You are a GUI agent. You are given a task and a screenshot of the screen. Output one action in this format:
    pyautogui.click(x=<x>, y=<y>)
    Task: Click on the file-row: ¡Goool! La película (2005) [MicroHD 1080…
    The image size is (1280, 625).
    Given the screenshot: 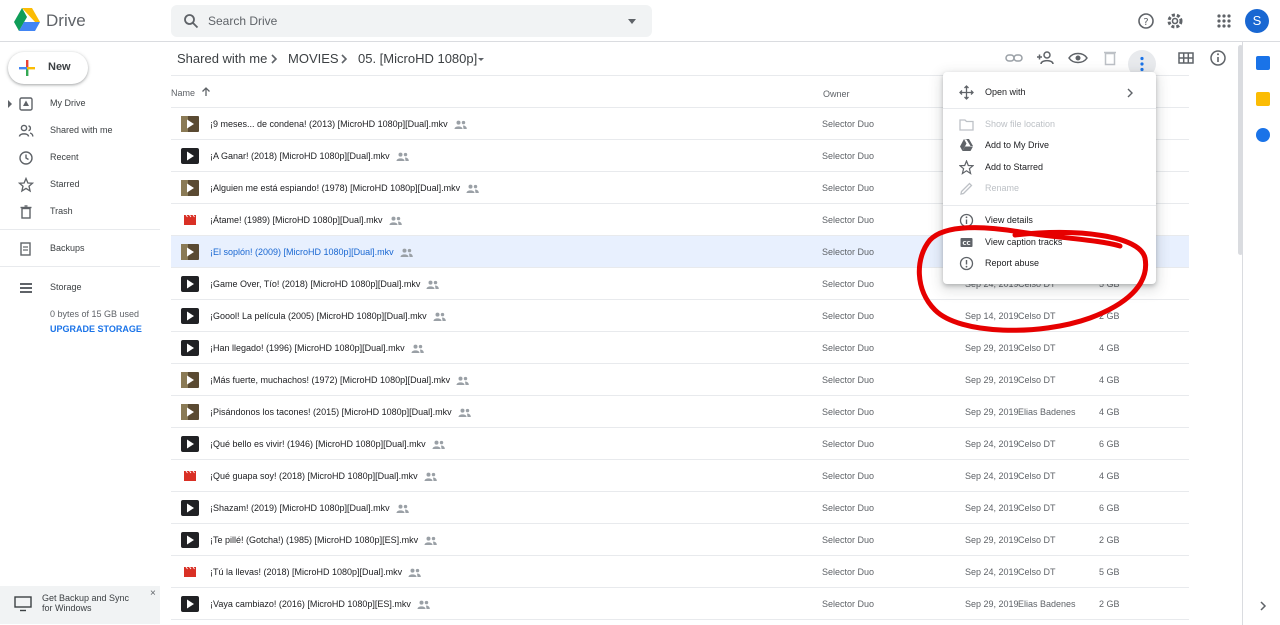 What is the action you would take?
    pyautogui.click(x=680, y=316)
    